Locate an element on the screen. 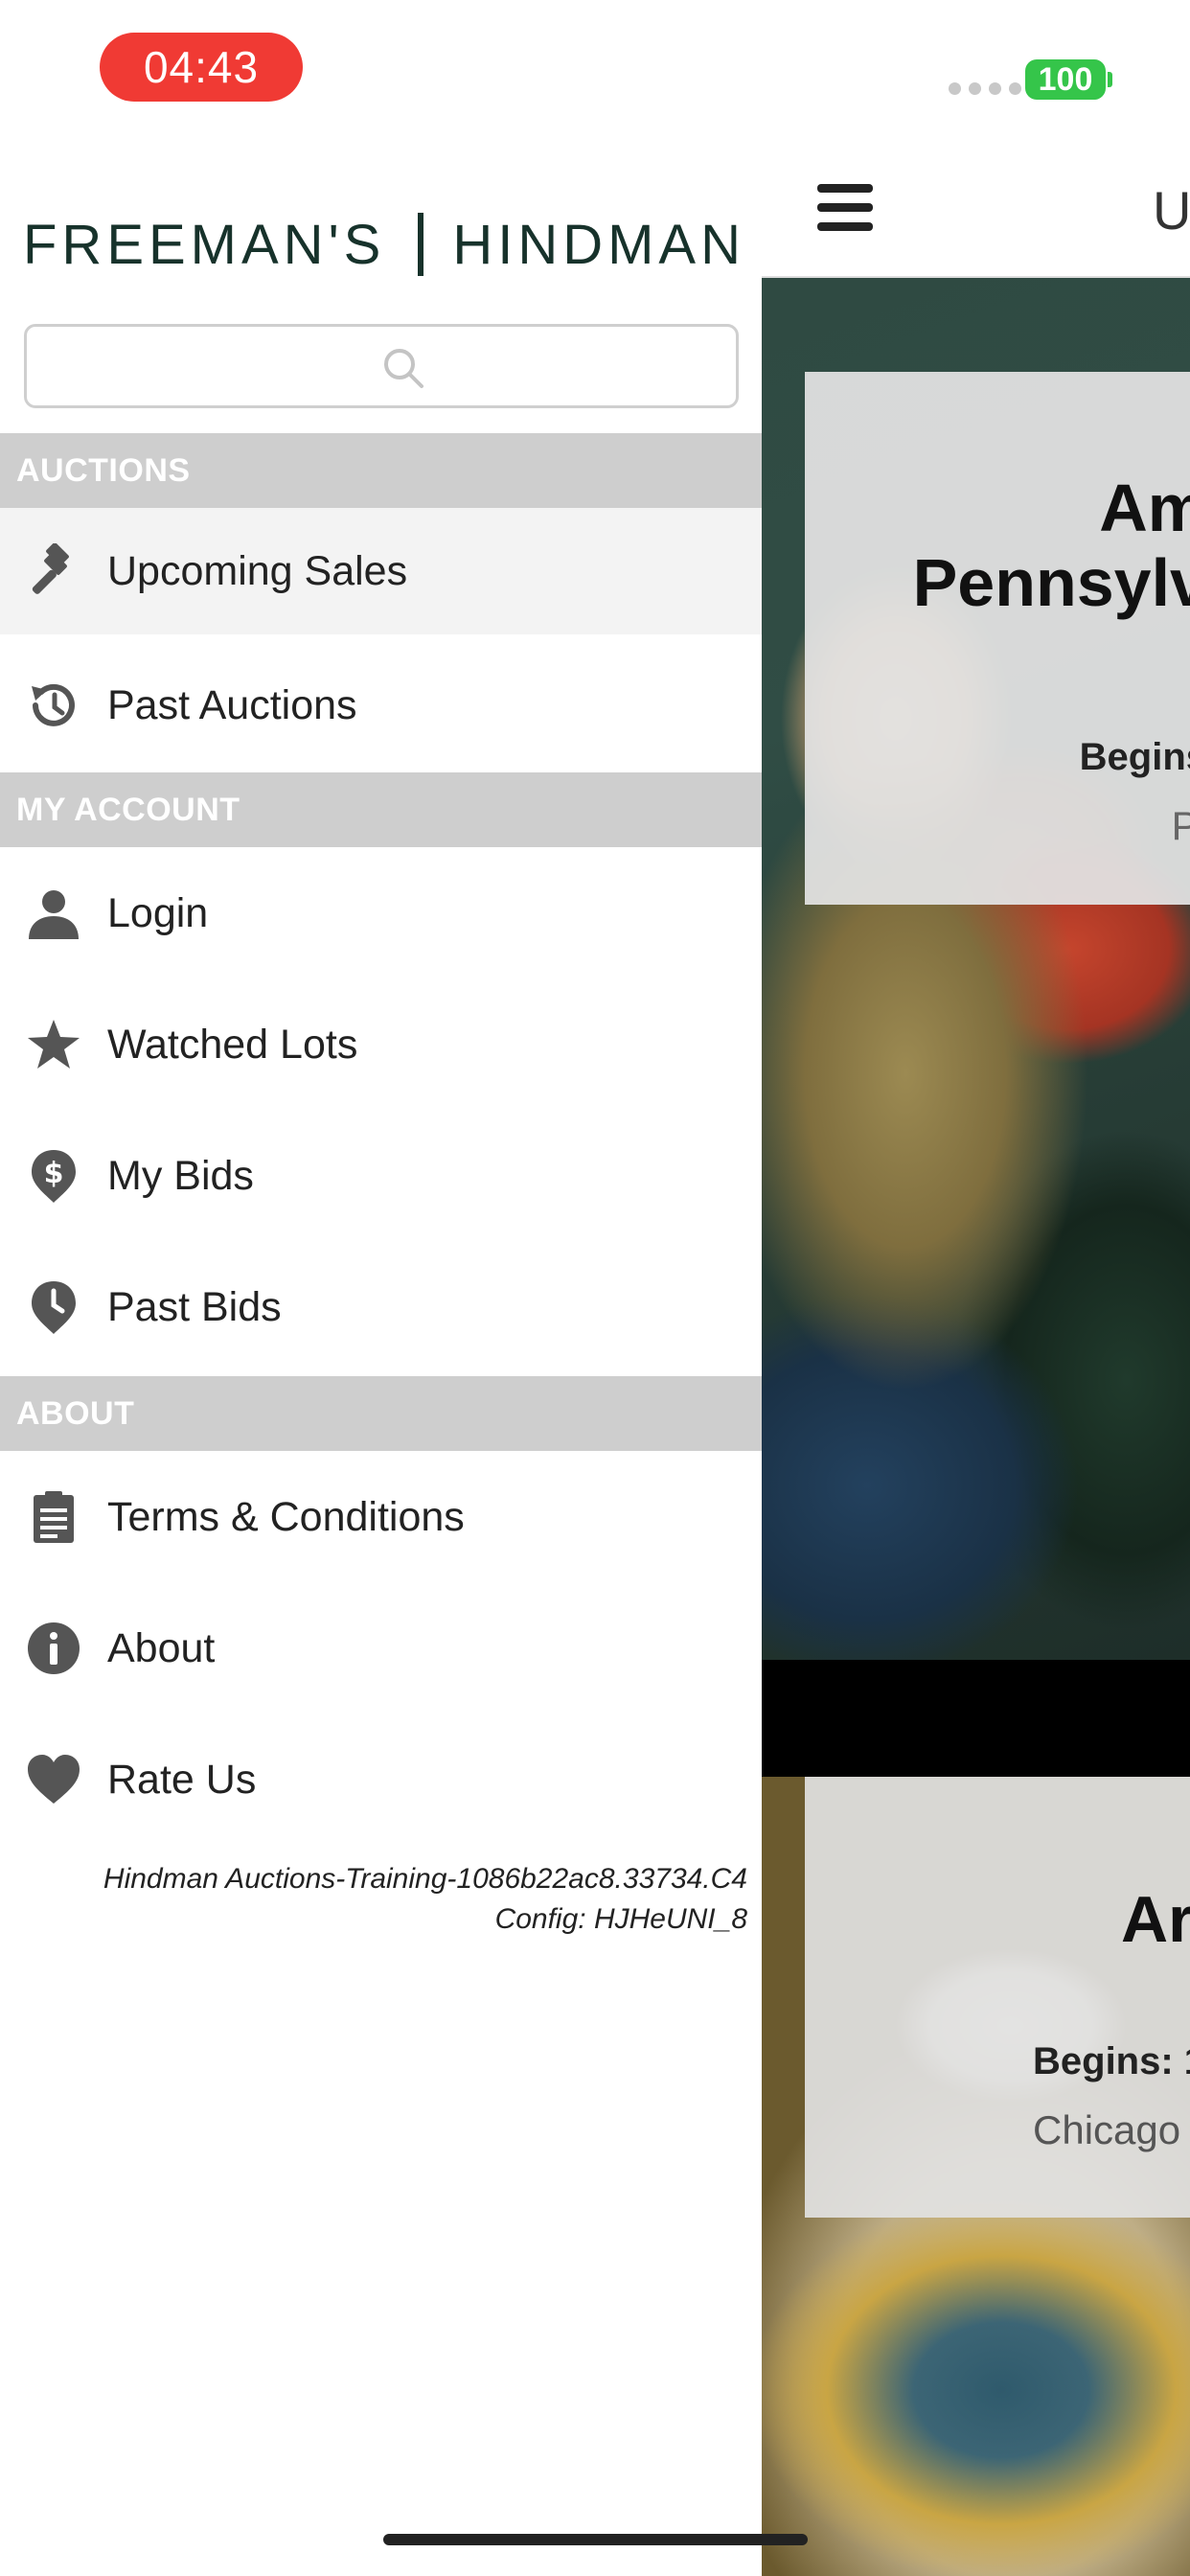  cellular-signal-icon is located at coordinates (985, 88).